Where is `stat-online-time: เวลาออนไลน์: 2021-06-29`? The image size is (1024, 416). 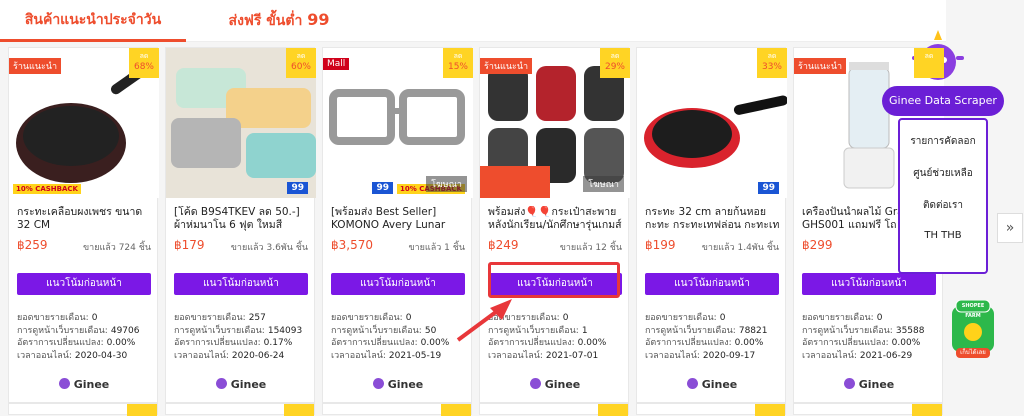 stat-online-time: เวลาออนไลน์: 2021-06-29 is located at coordinates (857, 355).